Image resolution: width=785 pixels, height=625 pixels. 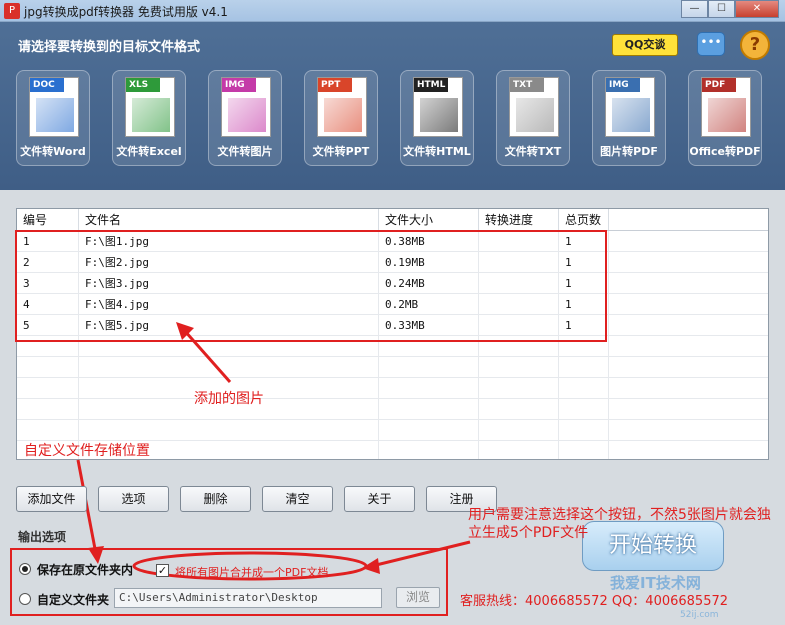 I want to click on close-button: ✕, so click(x=757, y=9).